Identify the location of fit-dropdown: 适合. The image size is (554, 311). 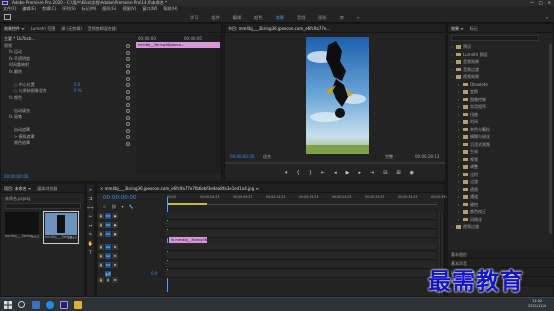
(267, 157).